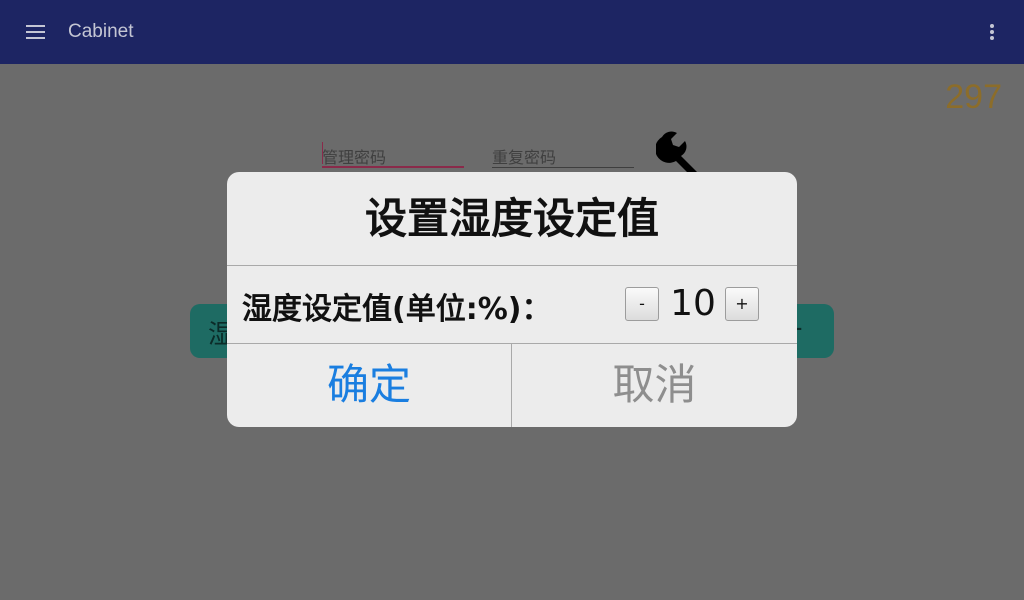 This screenshot has width=1024, height=600. What do you see at coordinates (512, 265) in the screenshot?
I see `dialog-divider` at bounding box center [512, 265].